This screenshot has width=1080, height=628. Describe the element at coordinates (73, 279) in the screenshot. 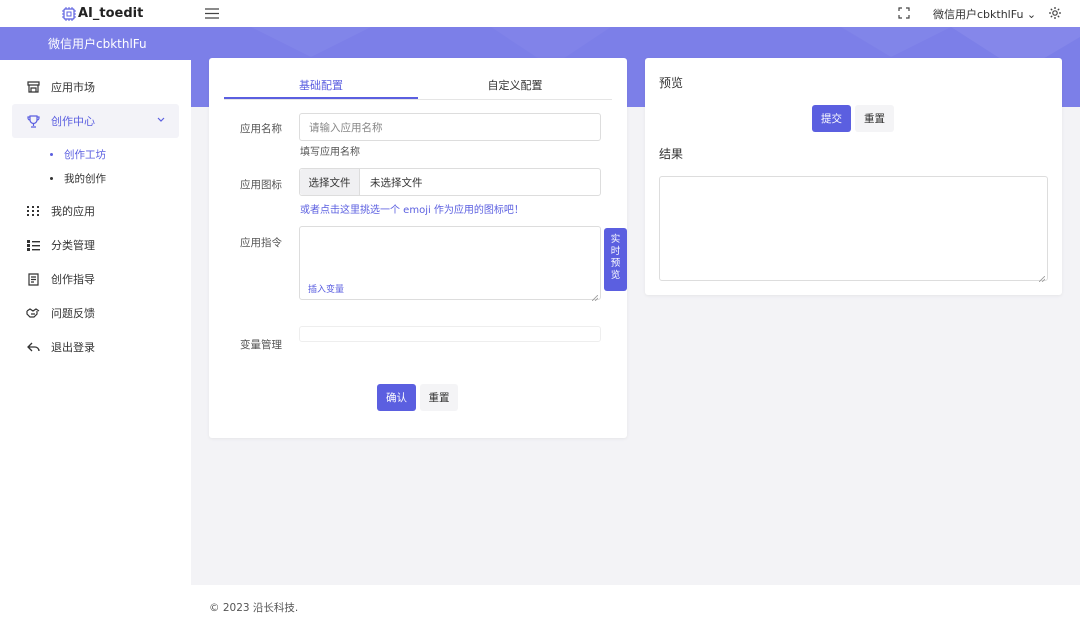

I see `sidebar-item-label: 创作指导` at that location.